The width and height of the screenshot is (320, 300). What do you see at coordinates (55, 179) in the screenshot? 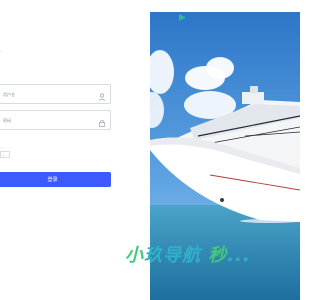
I see `login-button: 登录` at bounding box center [55, 179].